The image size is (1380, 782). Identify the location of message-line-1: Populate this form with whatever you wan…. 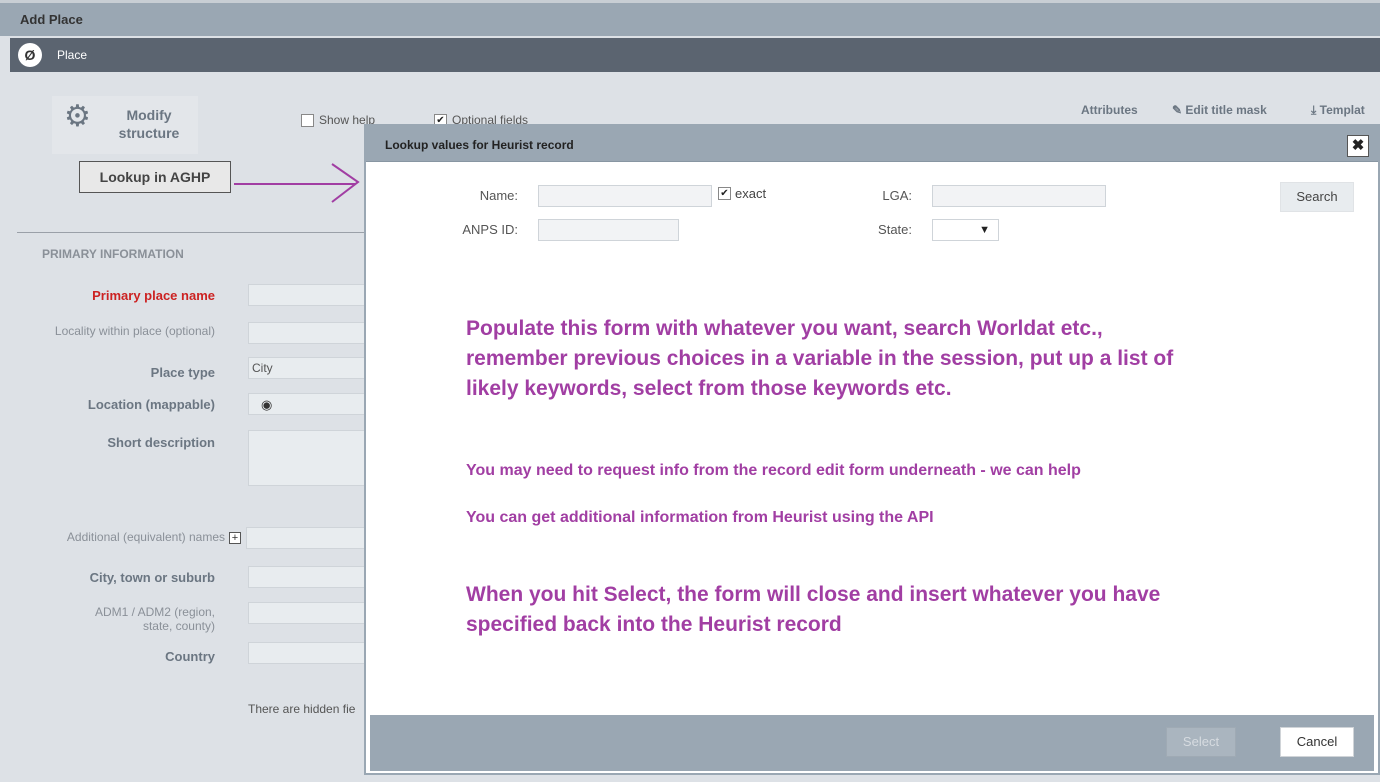
(784, 328).